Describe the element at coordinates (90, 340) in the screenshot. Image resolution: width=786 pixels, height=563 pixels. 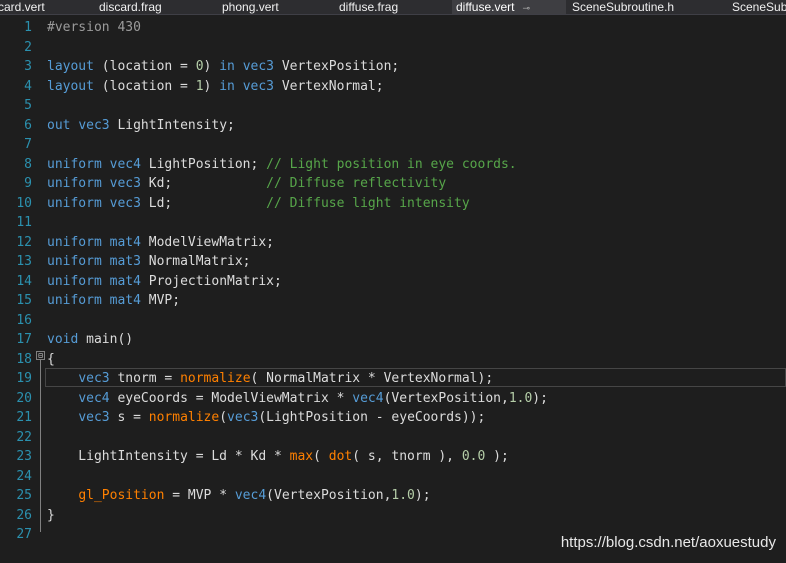
I see `code-line: void main()` at that location.